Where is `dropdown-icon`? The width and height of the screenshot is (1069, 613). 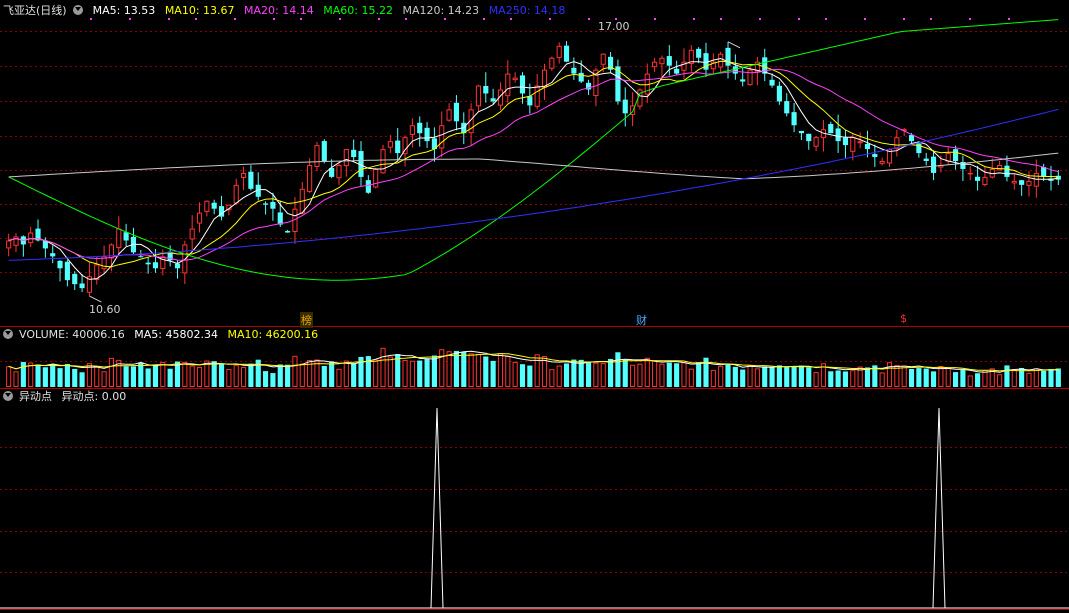 dropdown-icon is located at coordinates (78, 10).